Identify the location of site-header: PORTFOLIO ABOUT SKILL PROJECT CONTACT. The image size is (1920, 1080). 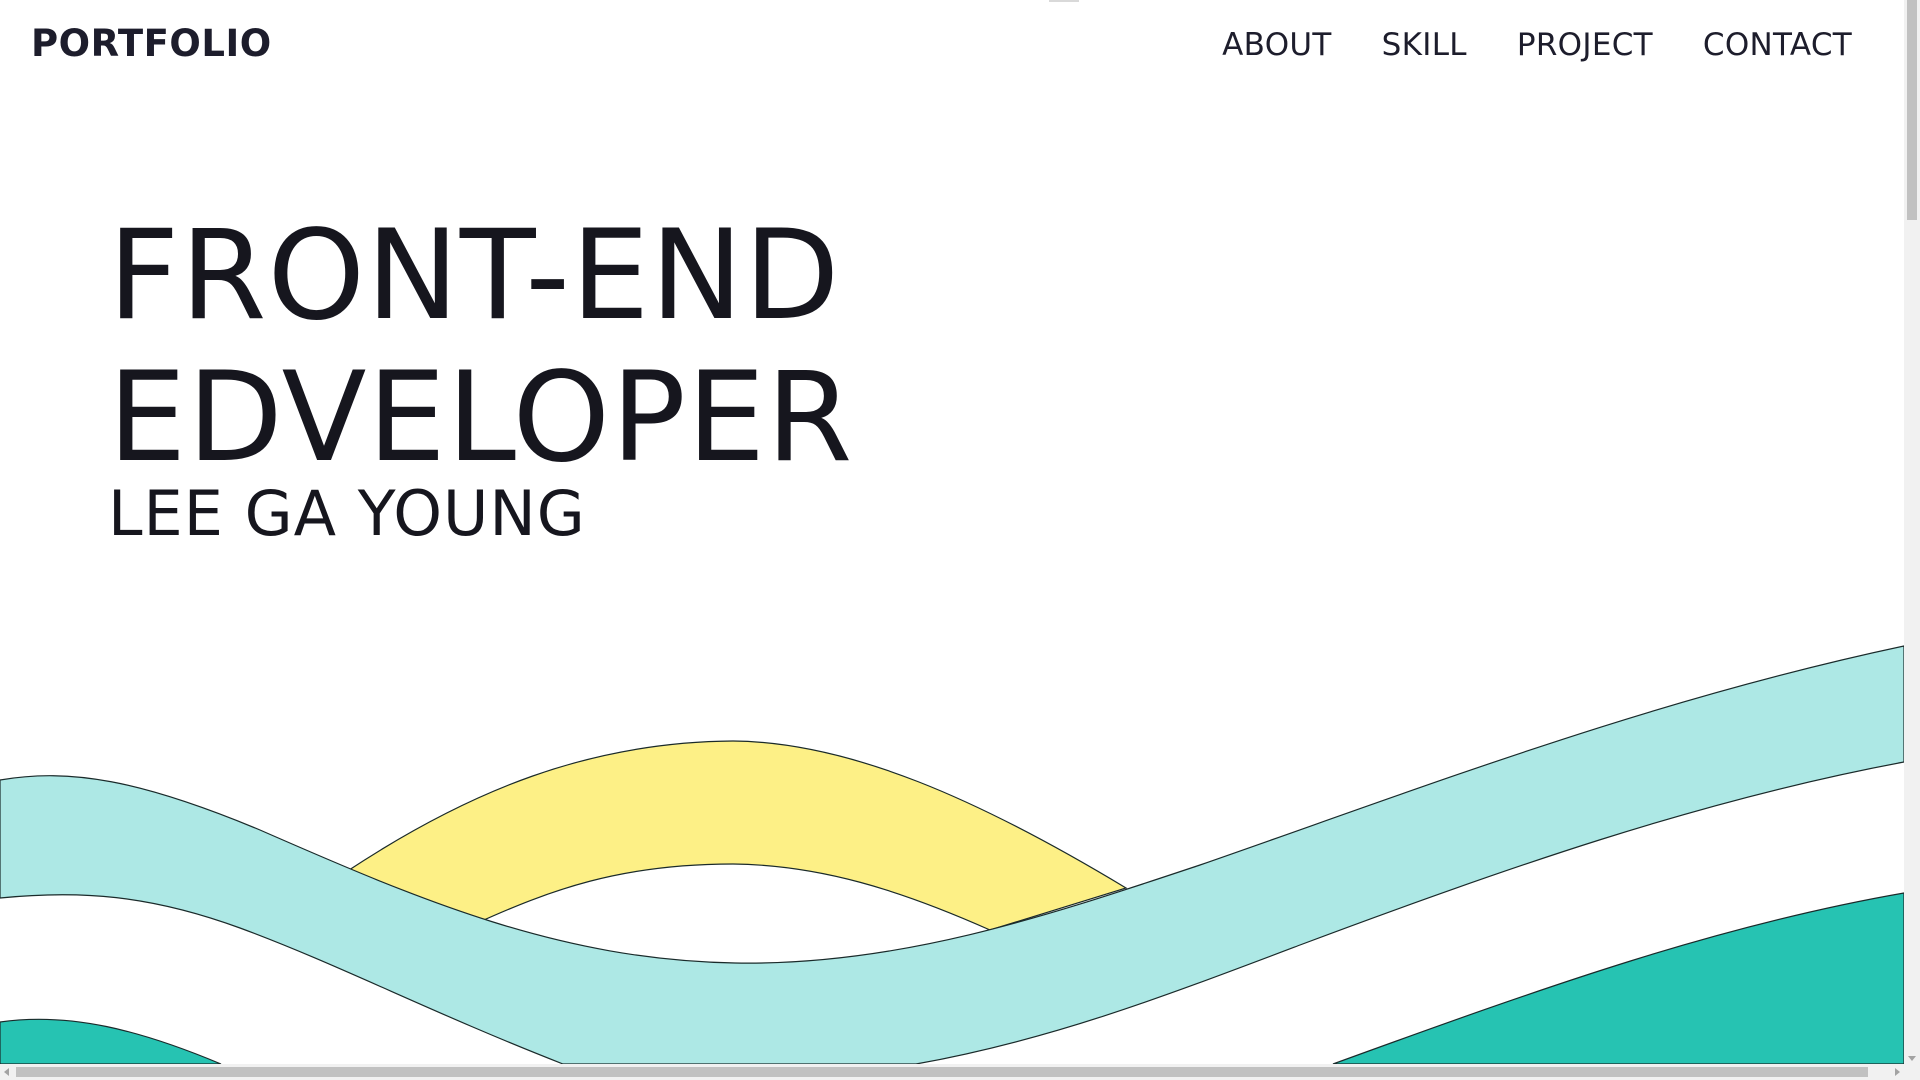
(952, 48).